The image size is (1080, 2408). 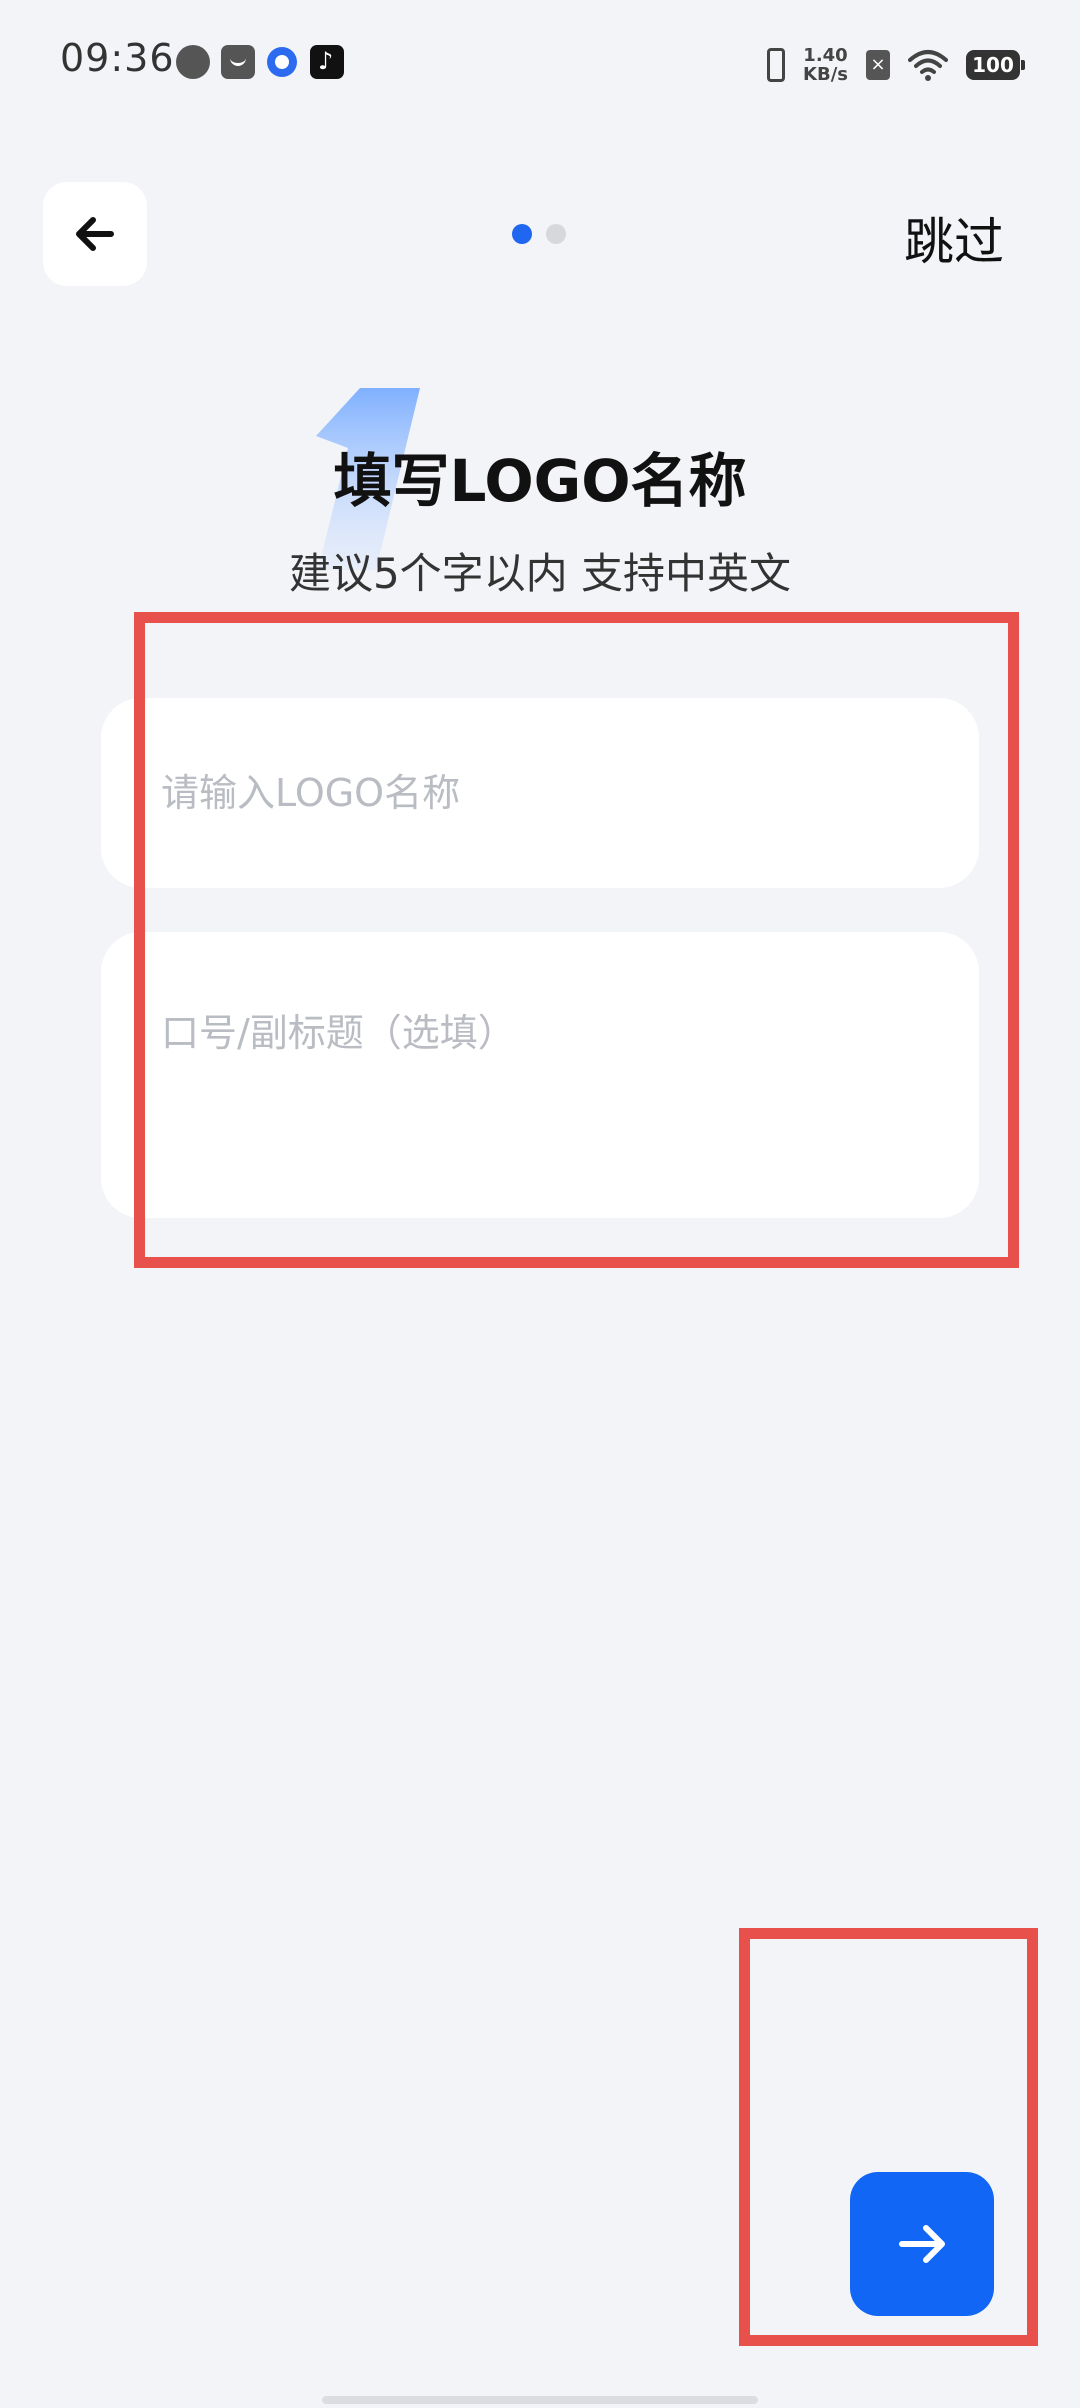 I want to click on tiktok-icon, so click(x=327, y=62).